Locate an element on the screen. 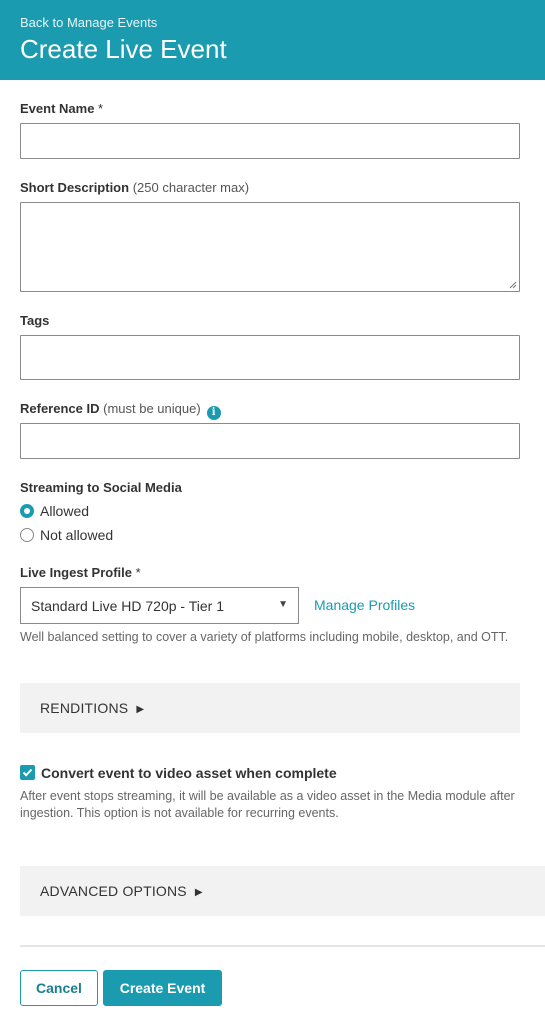 The image size is (545, 1020). short-description-textarea is located at coordinates (270, 247).